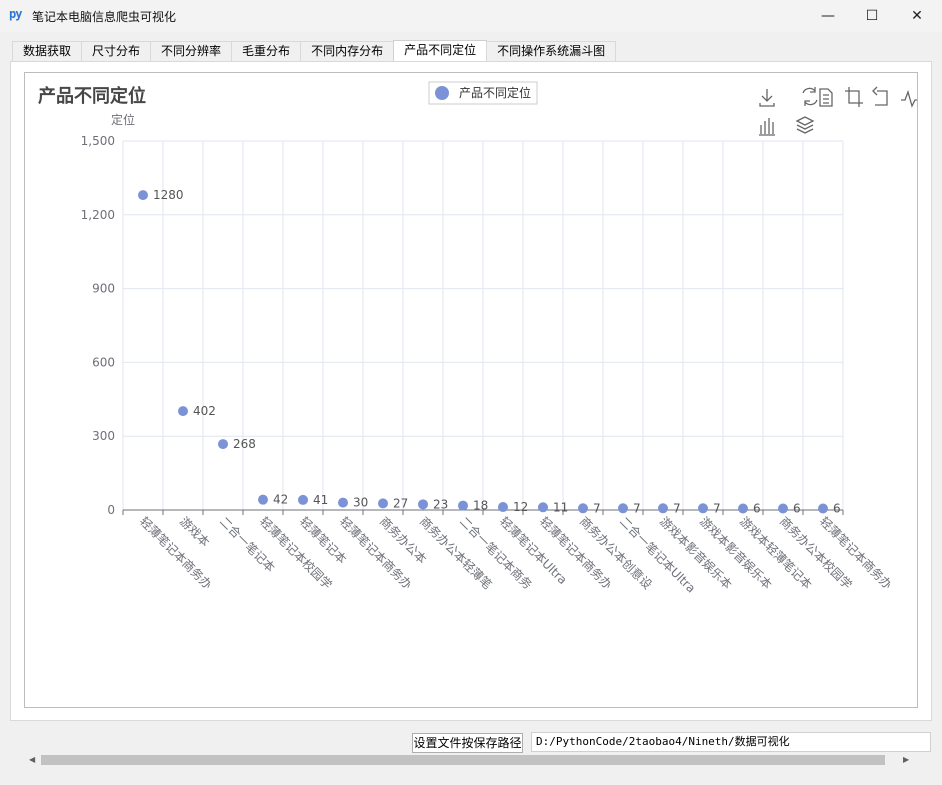 The width and height of the screenshot is (942, 785). What do you see at coordinates (463, 760) in the screenshot?
I see `scrollbar-thumb` at bounding box center [463, 760].